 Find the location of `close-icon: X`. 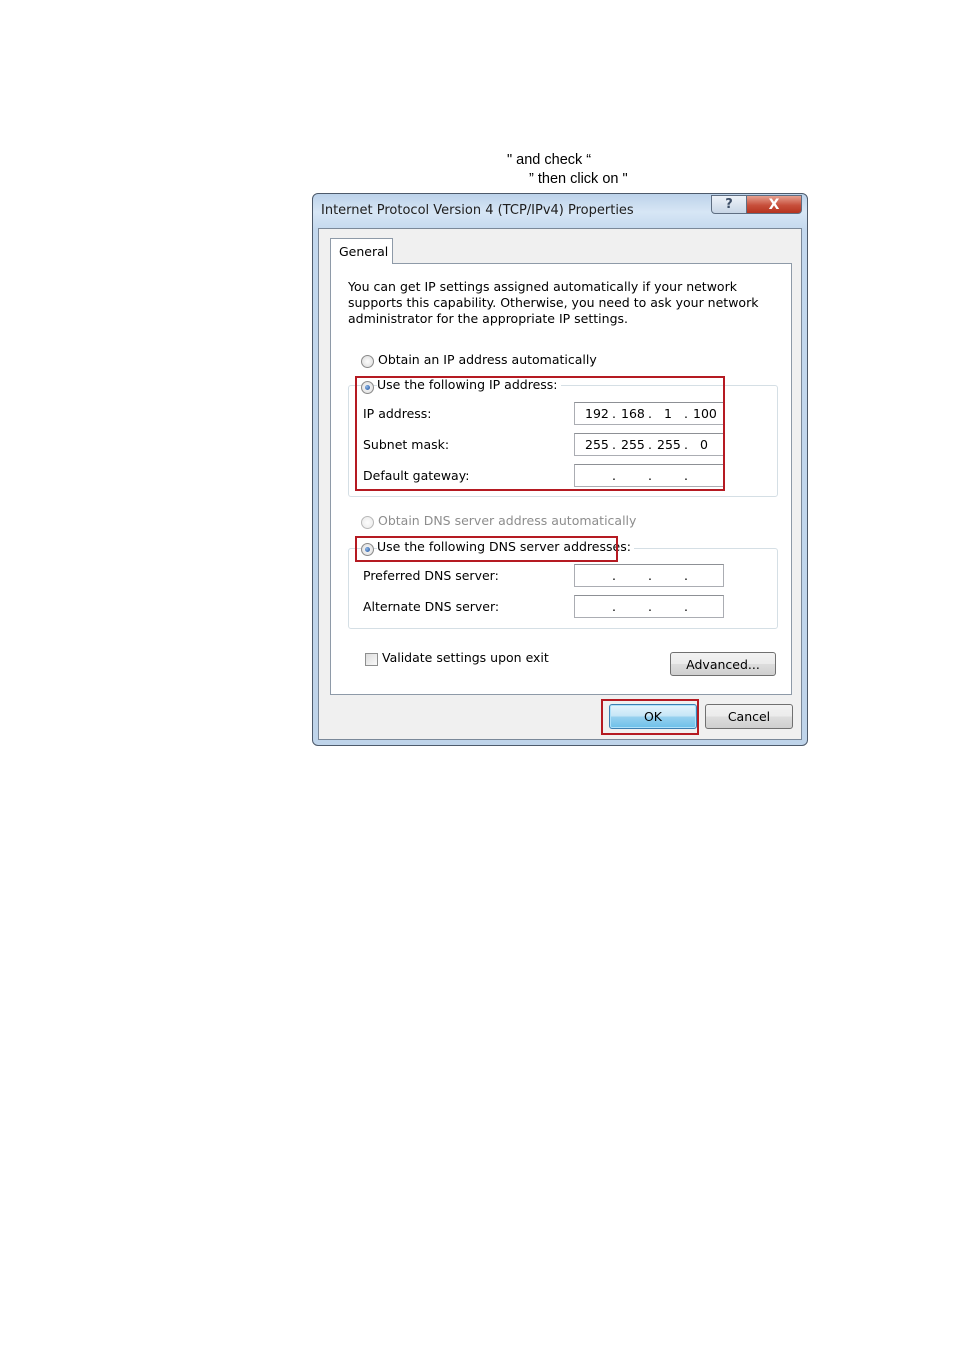

close-icon: X is located at coordinates (774, 204).